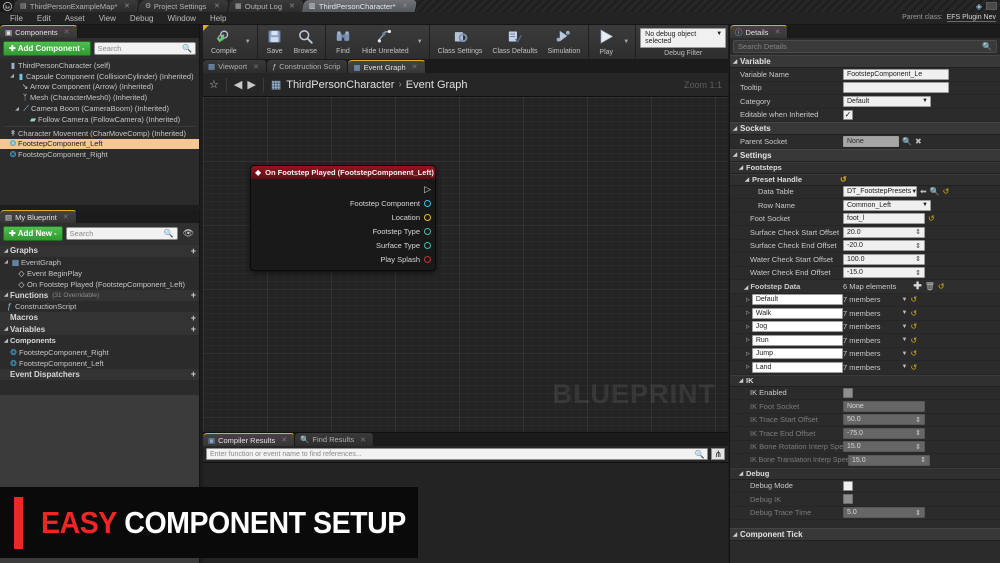 Image resolution: width=1000 pixels, height=563 pixels. Describe the element at coordinates (343, 203) in the screenshot. I see `node-pin-footstep-component: Footstep Component` at that location.